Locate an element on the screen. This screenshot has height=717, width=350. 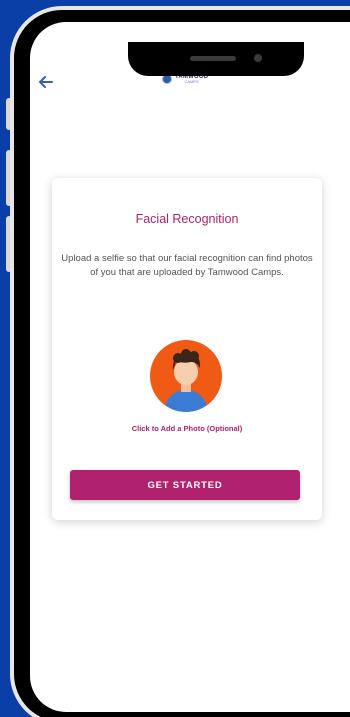
phone-notch is located at coordinates (216, 59).